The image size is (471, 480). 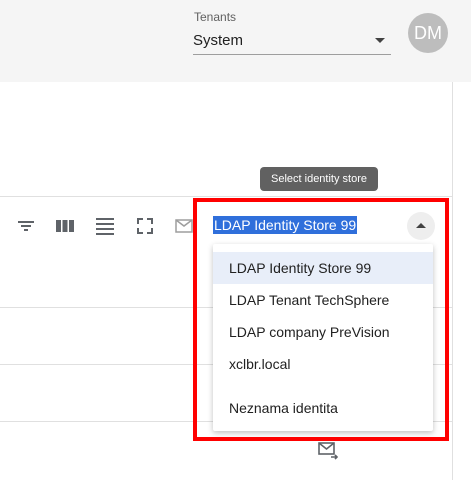 What do you see at coordinates (218, 40) in the screenshot?
I see `tenant-value: System` at bounding box center [218, 40].